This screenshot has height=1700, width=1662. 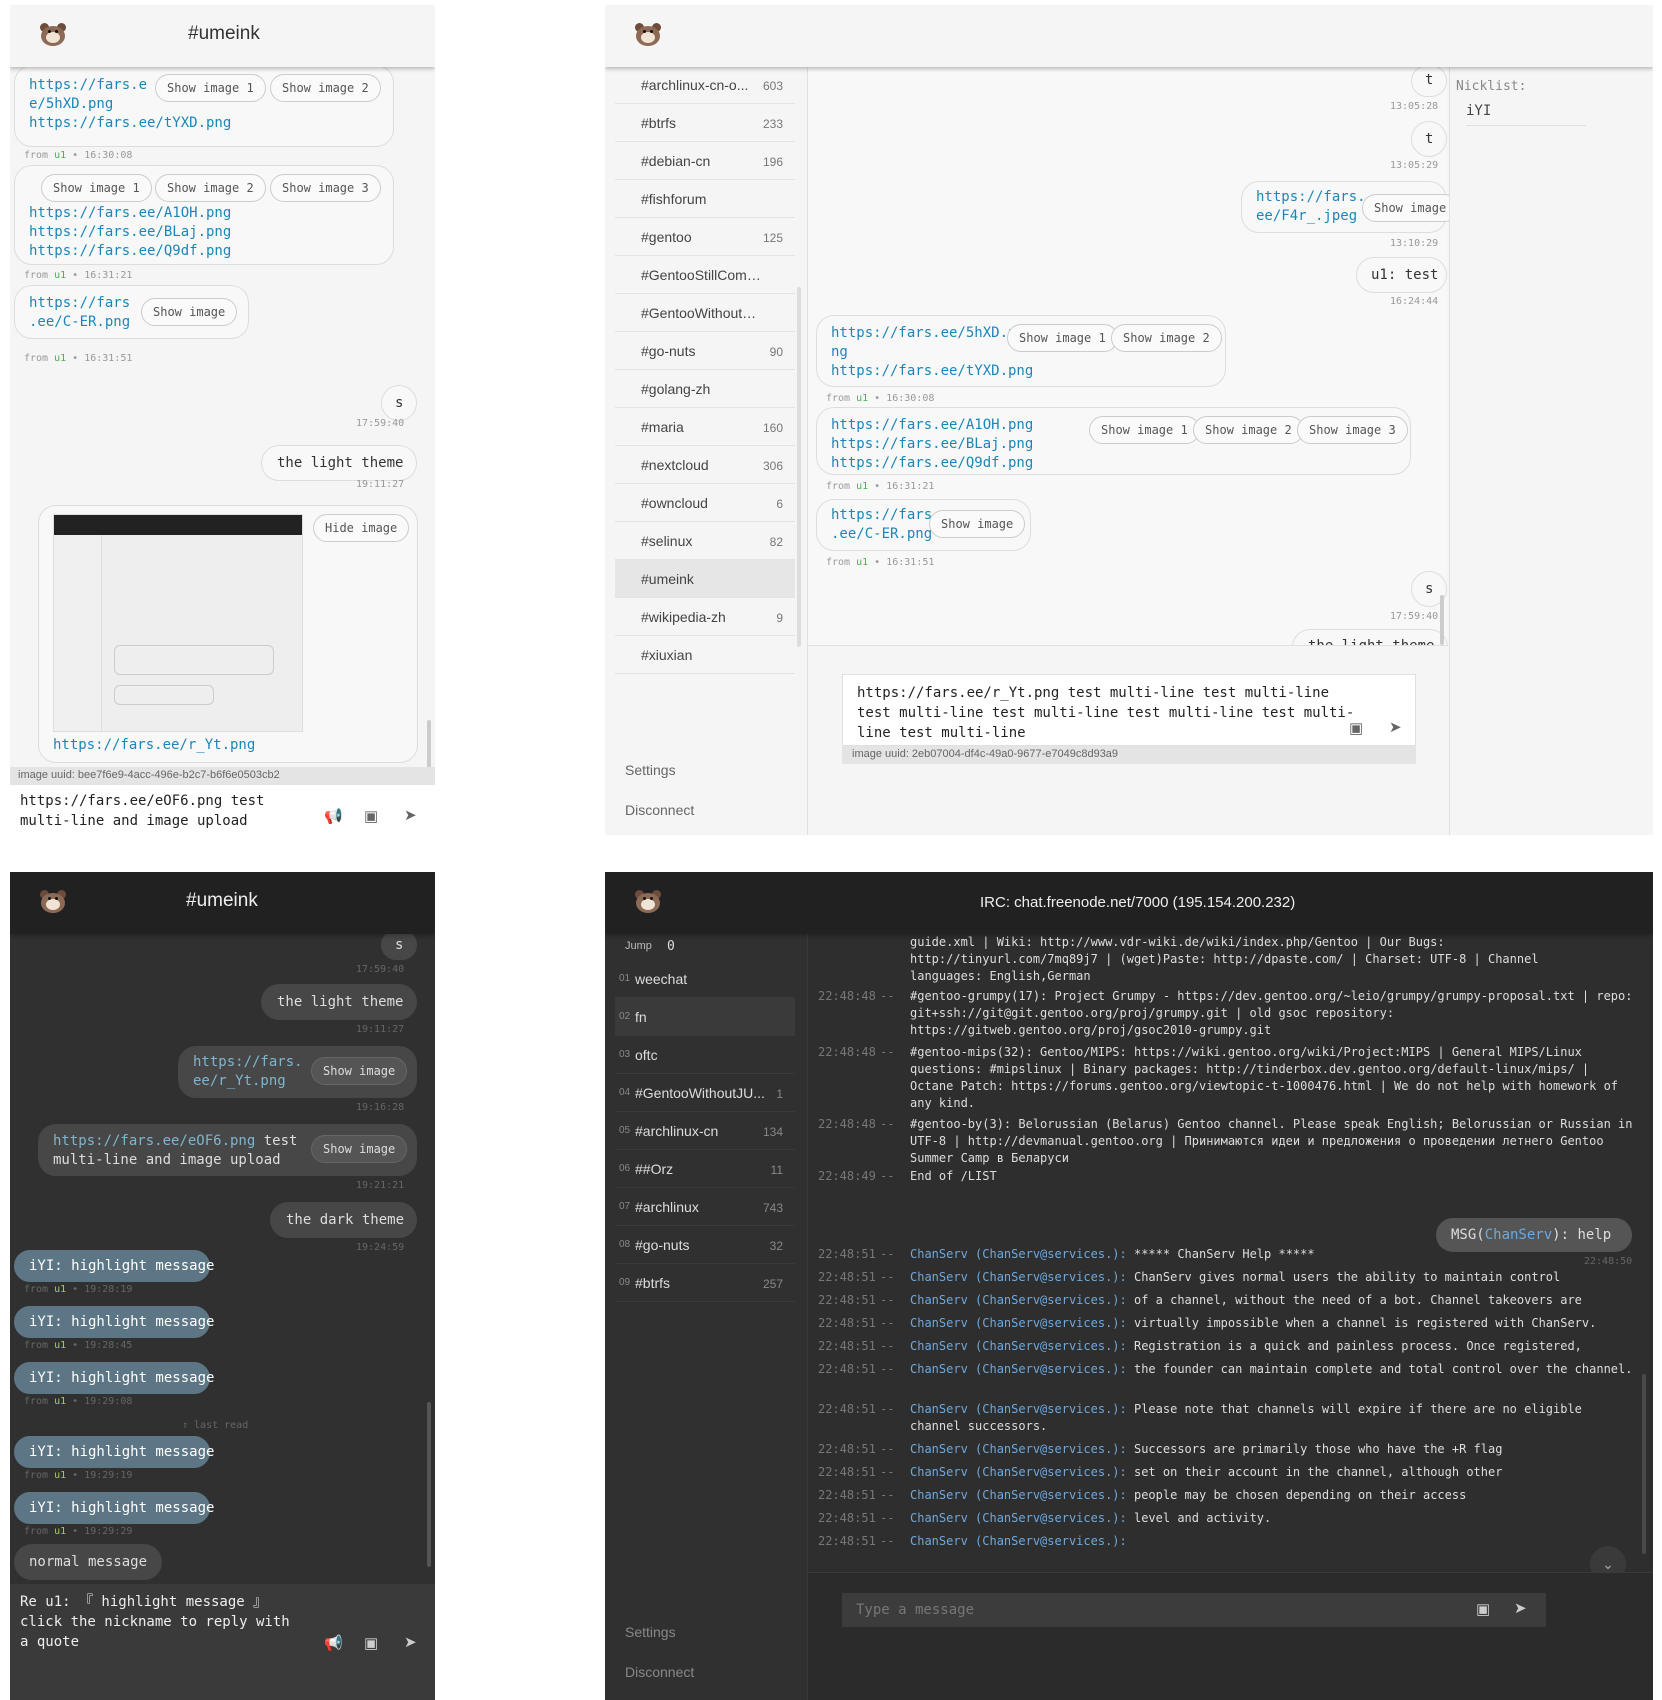 I want to click on message-link: https://fars.ee/r_Yt.png, so click(x=154, y=745).